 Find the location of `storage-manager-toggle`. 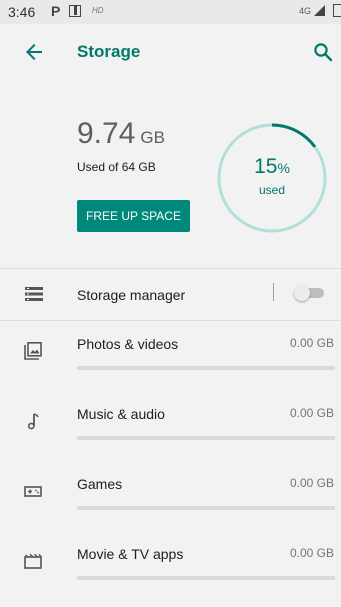

storage-manager-toggle is located at coordinates (309, 293).